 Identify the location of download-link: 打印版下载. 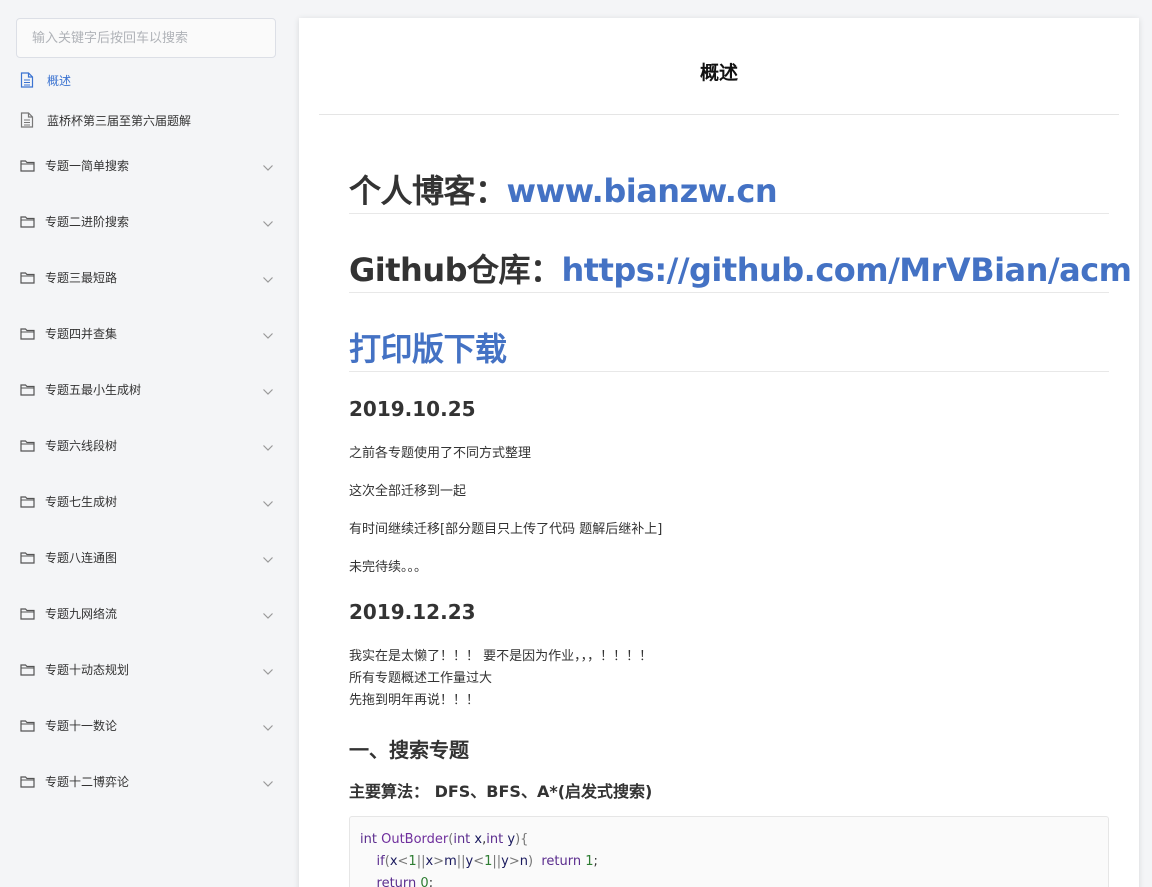
(428, 349).